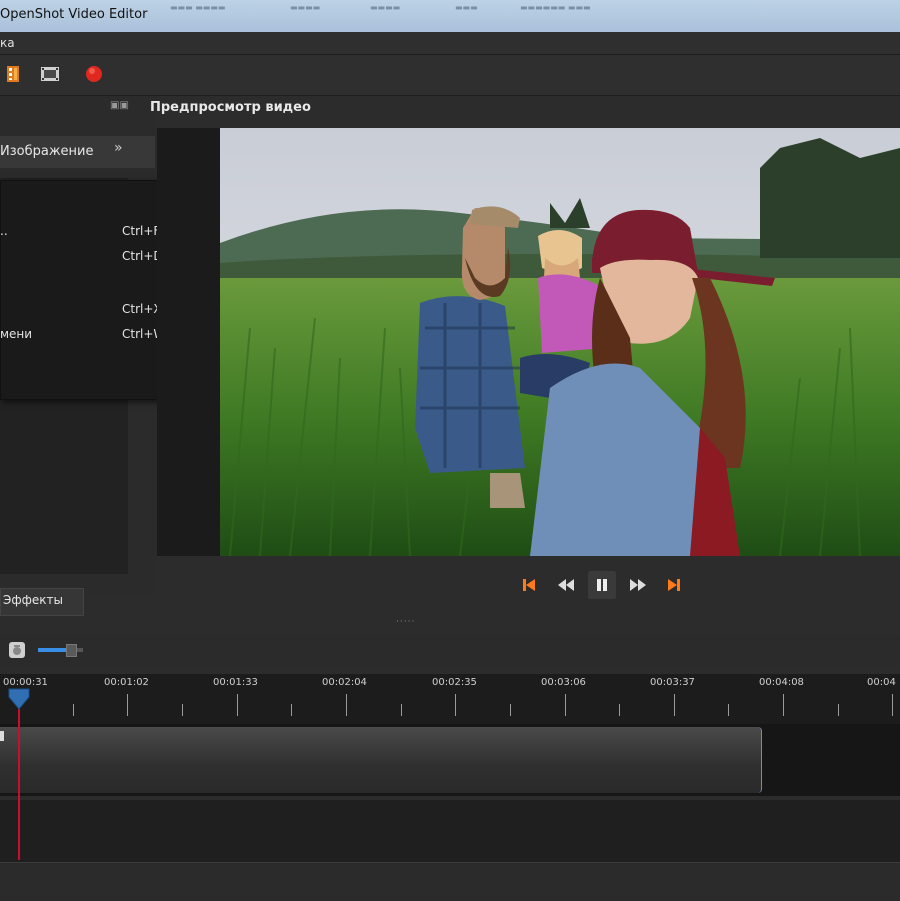  Describe the element at coordinates (450, 43) in the screenshot. I see `menu-bar` at that location.